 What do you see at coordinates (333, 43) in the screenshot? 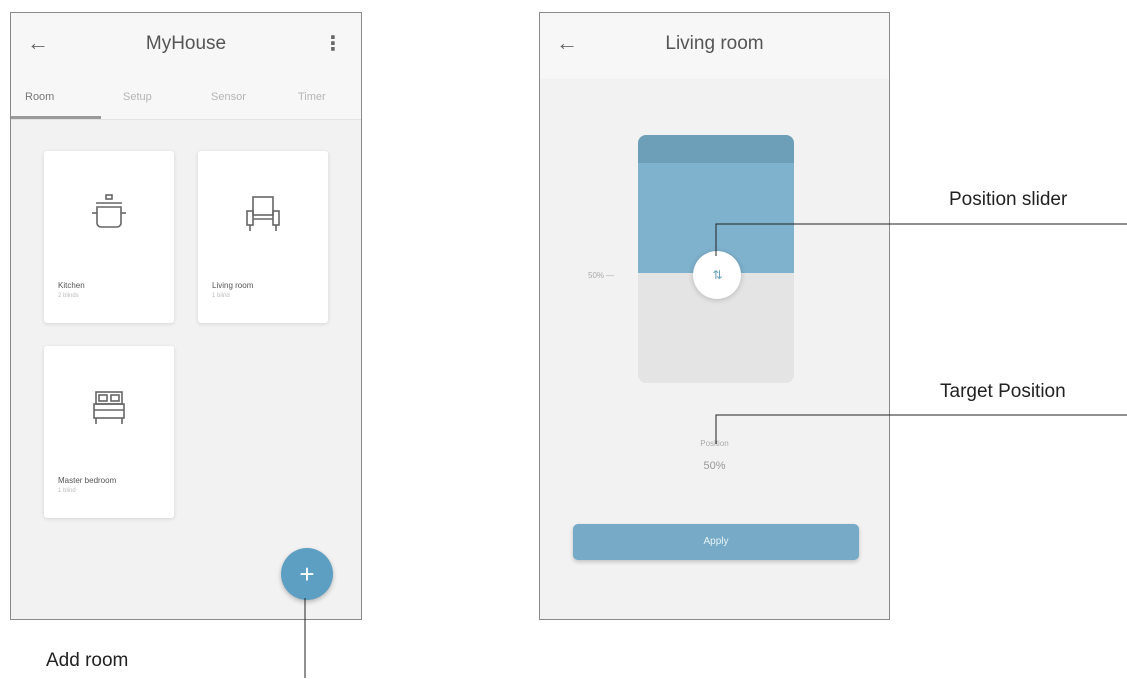
I see `more-menu-icon: ⋮` at bounding box center [333, 43].